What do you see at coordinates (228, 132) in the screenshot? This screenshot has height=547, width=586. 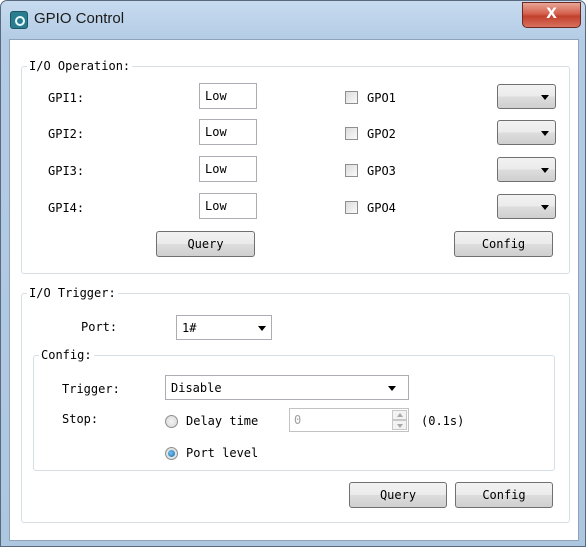 I see `gpi2-value-field: Low` at bounding box center [228, 132].